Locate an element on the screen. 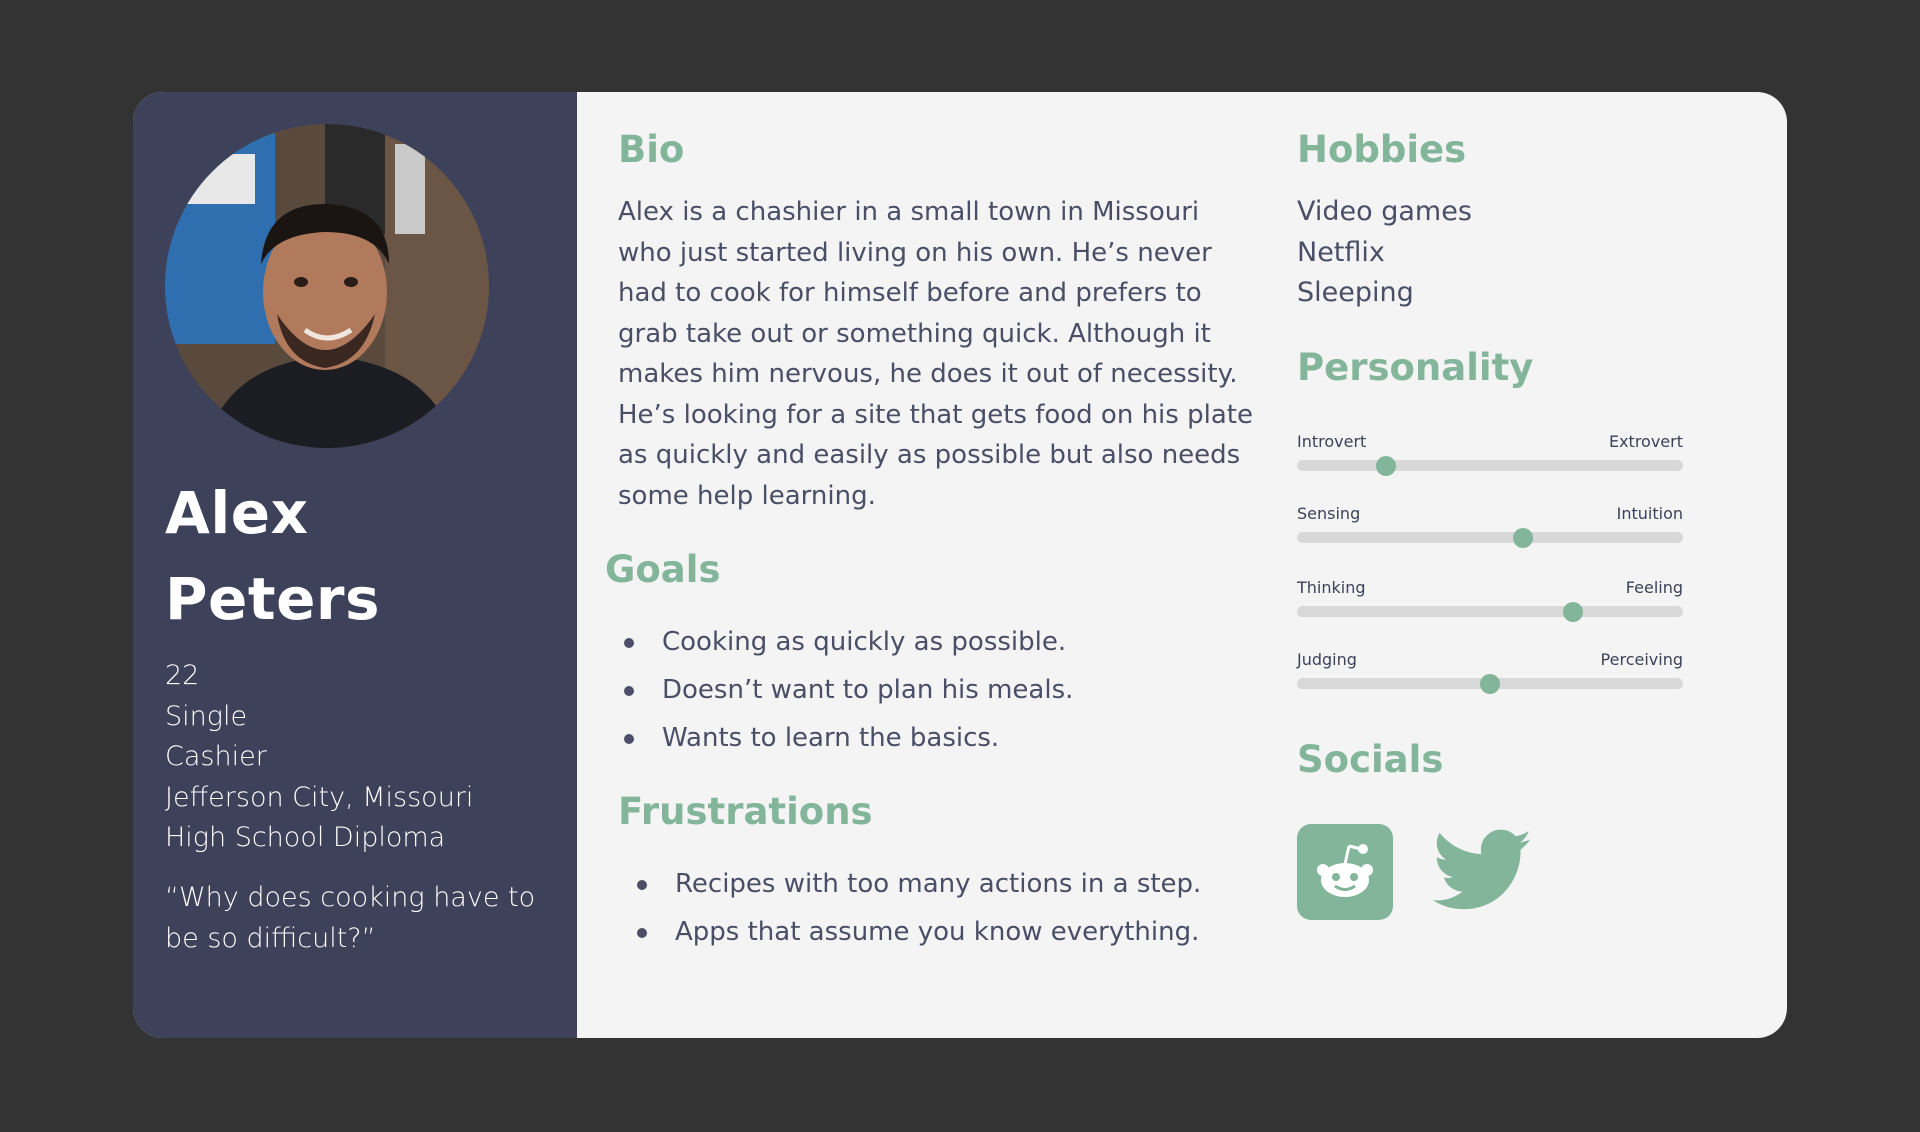 The width and height of the screenshot is (1920, 1132). education: High School Diploma is located at coordinates (305, 837).